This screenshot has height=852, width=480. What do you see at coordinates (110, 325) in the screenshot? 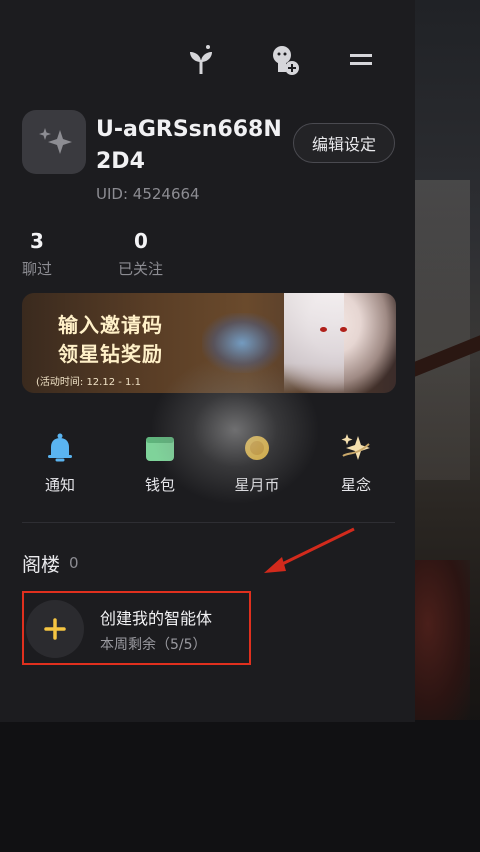
I see `banner-title-line1: 输入邀请码` at bounding box center [110, 325].